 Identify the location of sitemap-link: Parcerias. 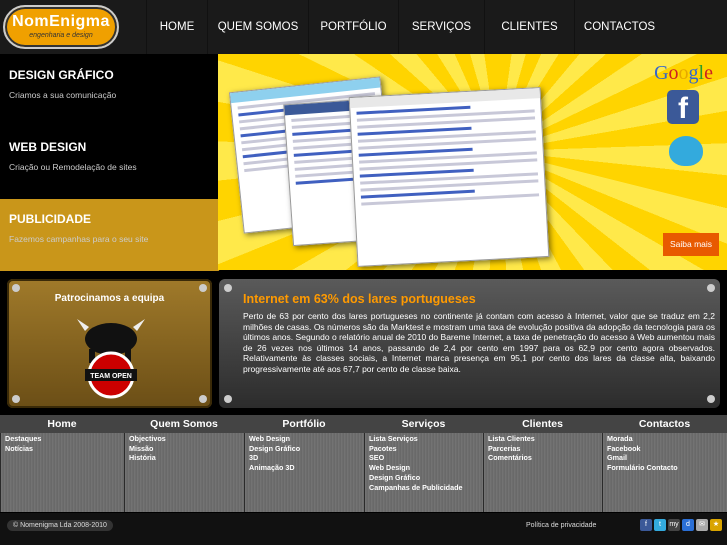
(545, 449).